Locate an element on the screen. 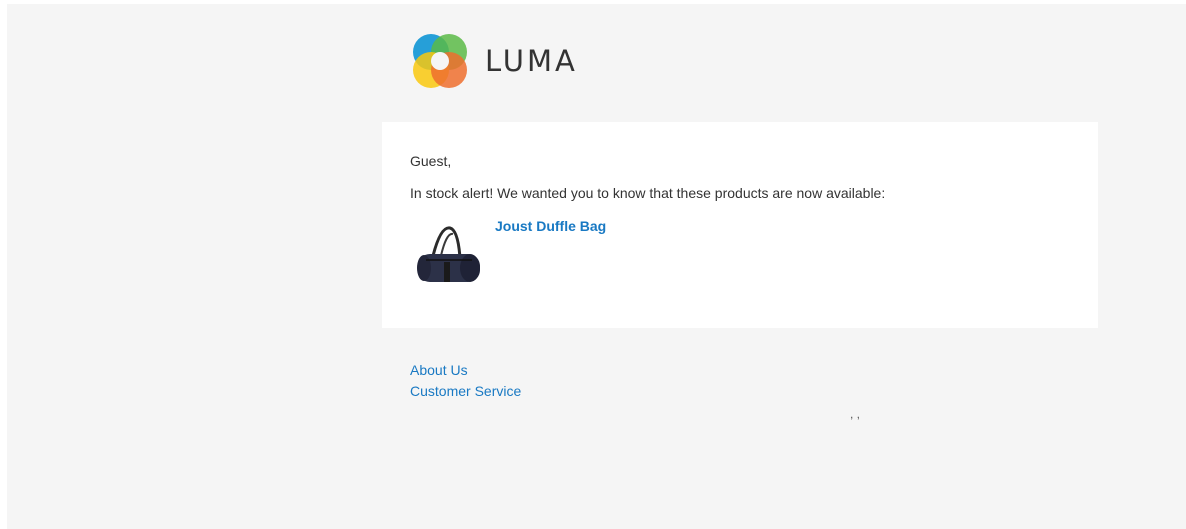  email-header: LUMA is located at coordinates (493, 61).